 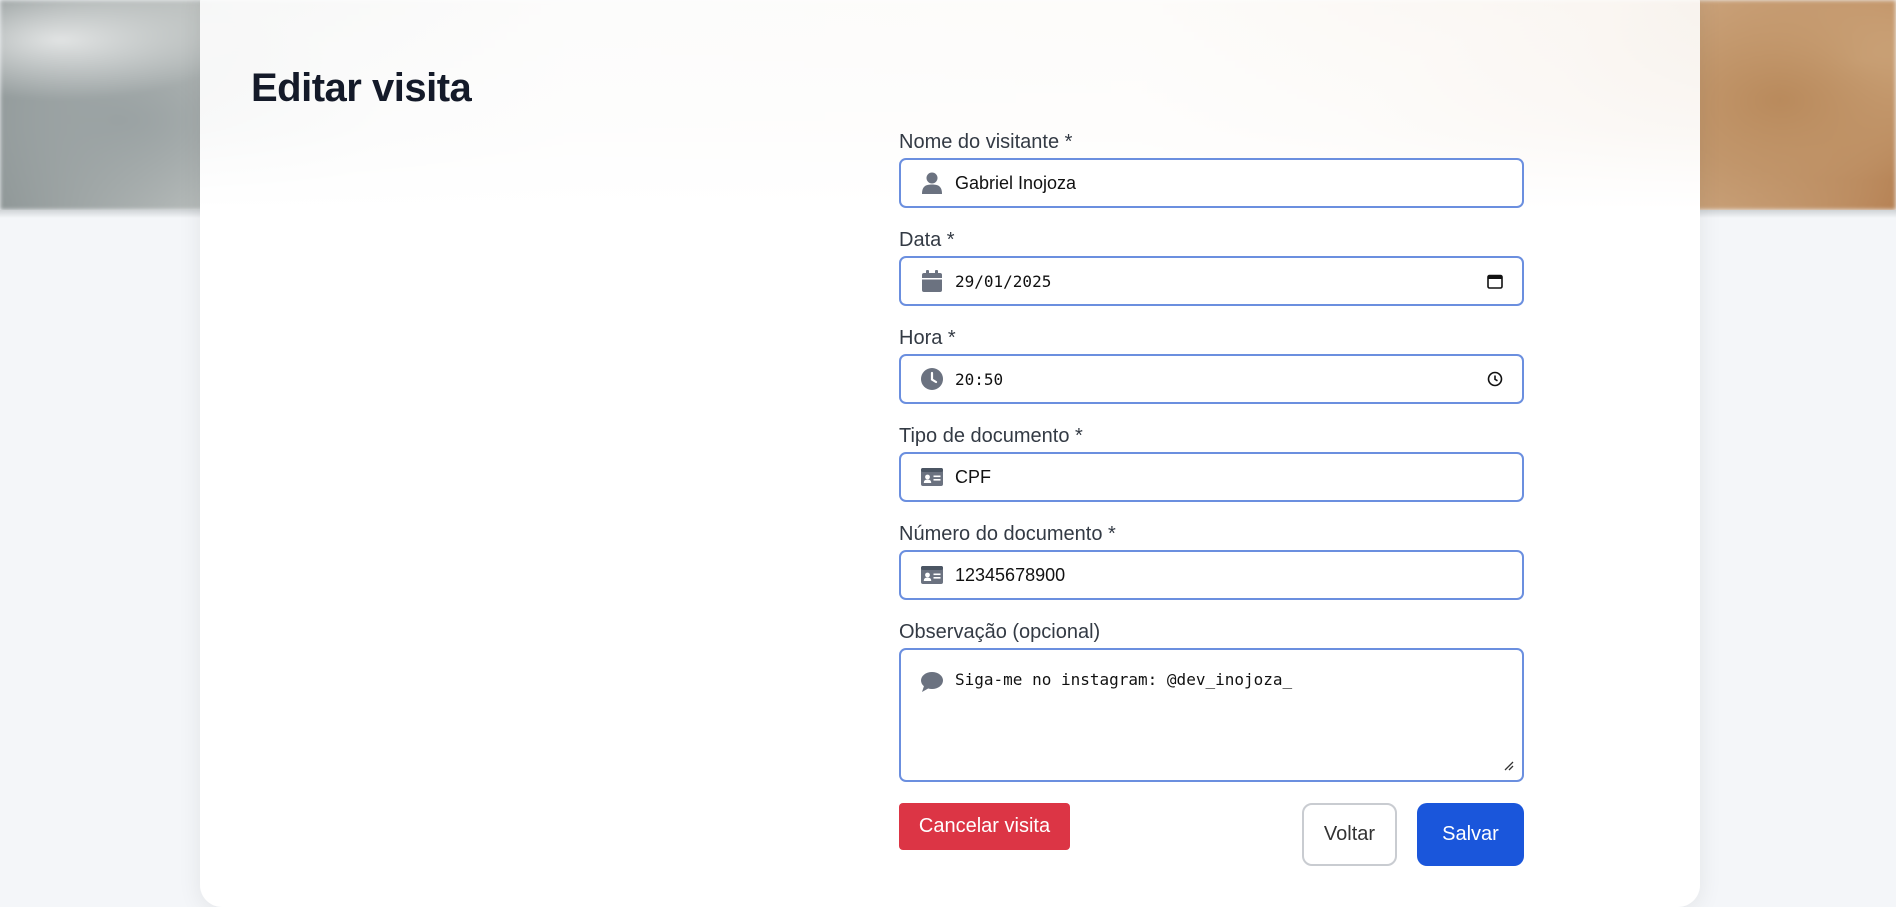 What do you see at coordinates (1003, 281) in the screenshot?
I see `date-value: 29/01/2025` at bounding box center [1003, 281].